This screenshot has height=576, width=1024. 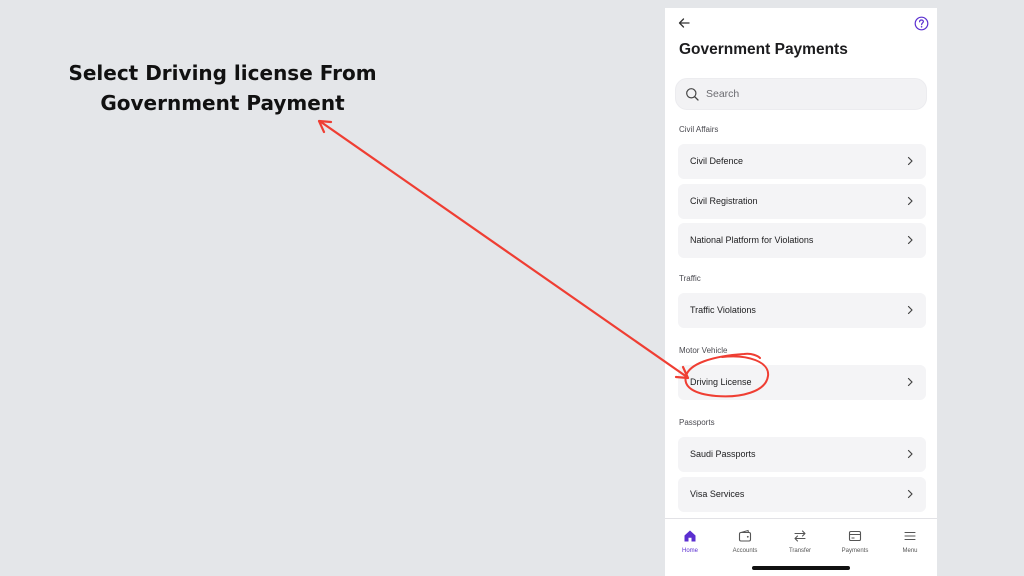 I want to click on search-input, so click(x=811, y=94).